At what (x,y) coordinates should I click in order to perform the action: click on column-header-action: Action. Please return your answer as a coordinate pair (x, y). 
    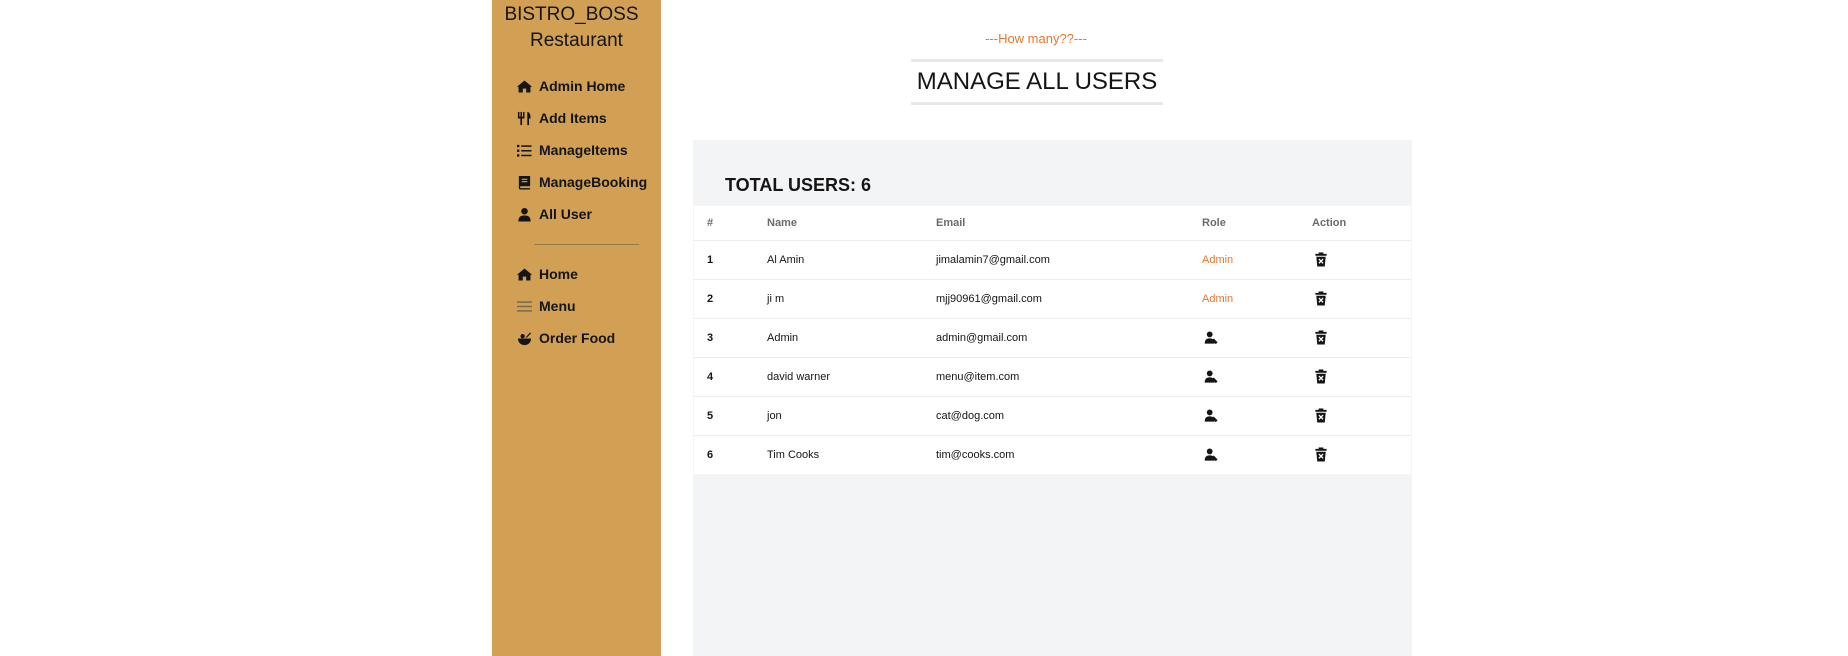
    Looking at the image, I should click on (1361, 223).